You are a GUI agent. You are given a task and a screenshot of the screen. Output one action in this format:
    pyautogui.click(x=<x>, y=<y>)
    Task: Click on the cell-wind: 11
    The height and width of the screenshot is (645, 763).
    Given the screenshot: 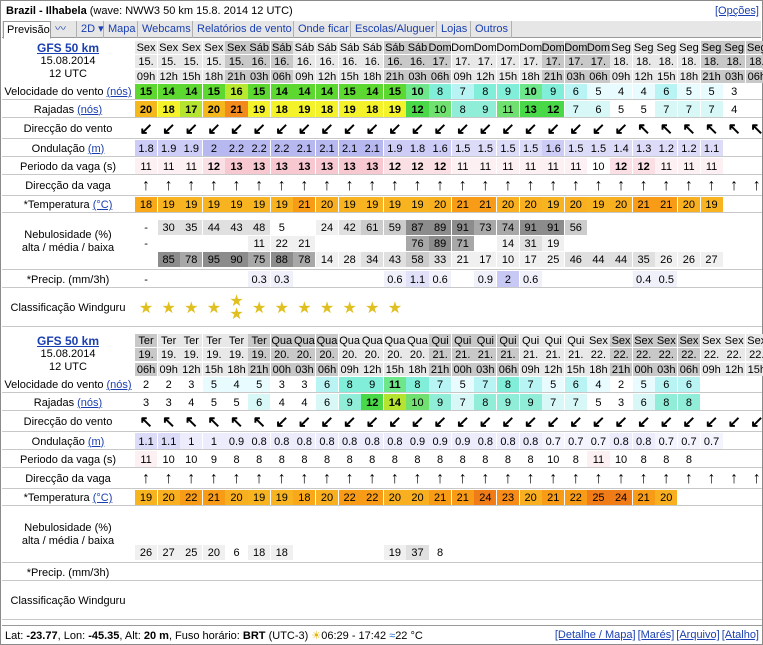 What is the action you would take?
    pyautogui.click(x=394, y=385)
    